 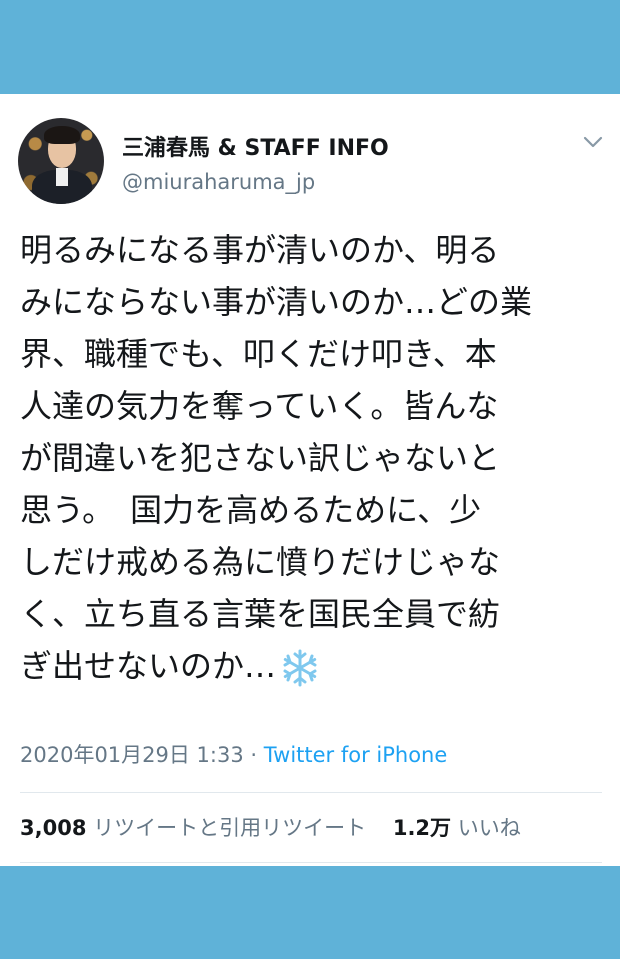 I want to click on tweet-meta: 2020年01月29日 1:33 · Twitter for iPhone, so click(x=233, y=754).